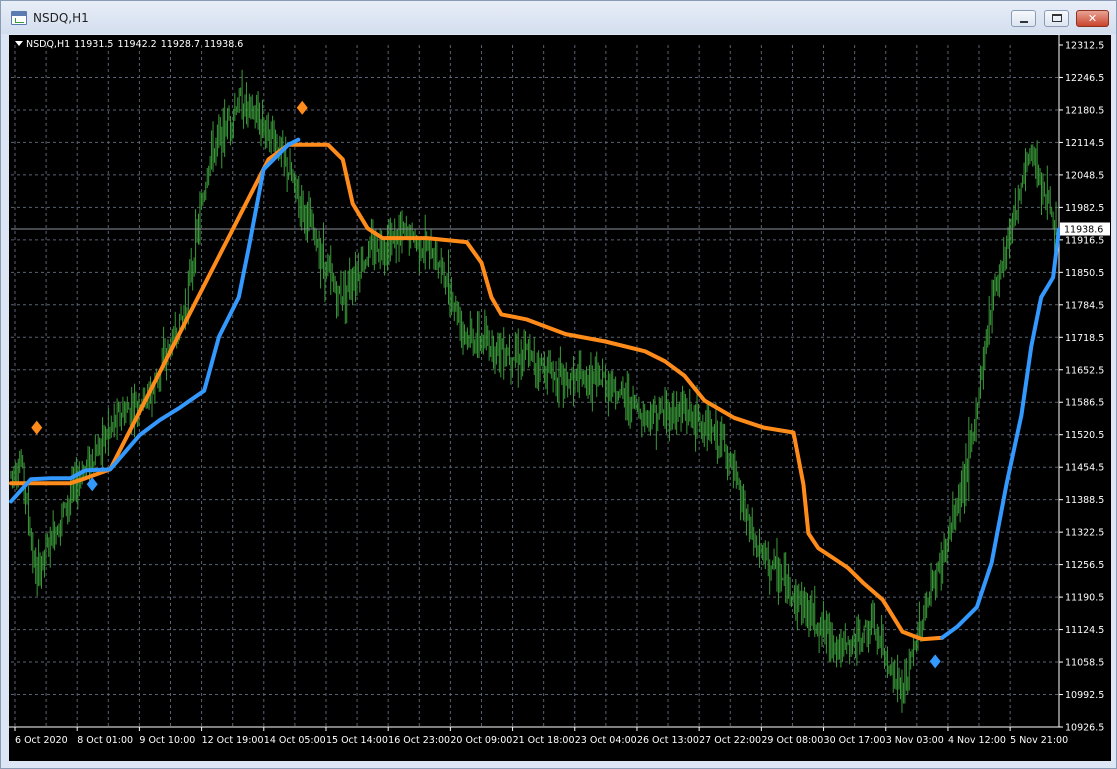  What do you see at coordinates (224, 44) in the screenshot?
I see `info-close: 11938.6` at bounding box center [224, 44].